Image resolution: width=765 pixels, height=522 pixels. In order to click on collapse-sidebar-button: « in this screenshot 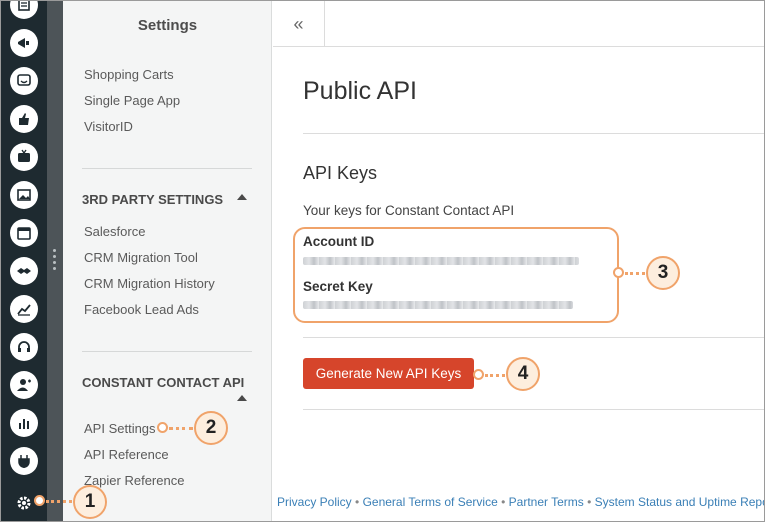, I will do `click(299, 24)`.